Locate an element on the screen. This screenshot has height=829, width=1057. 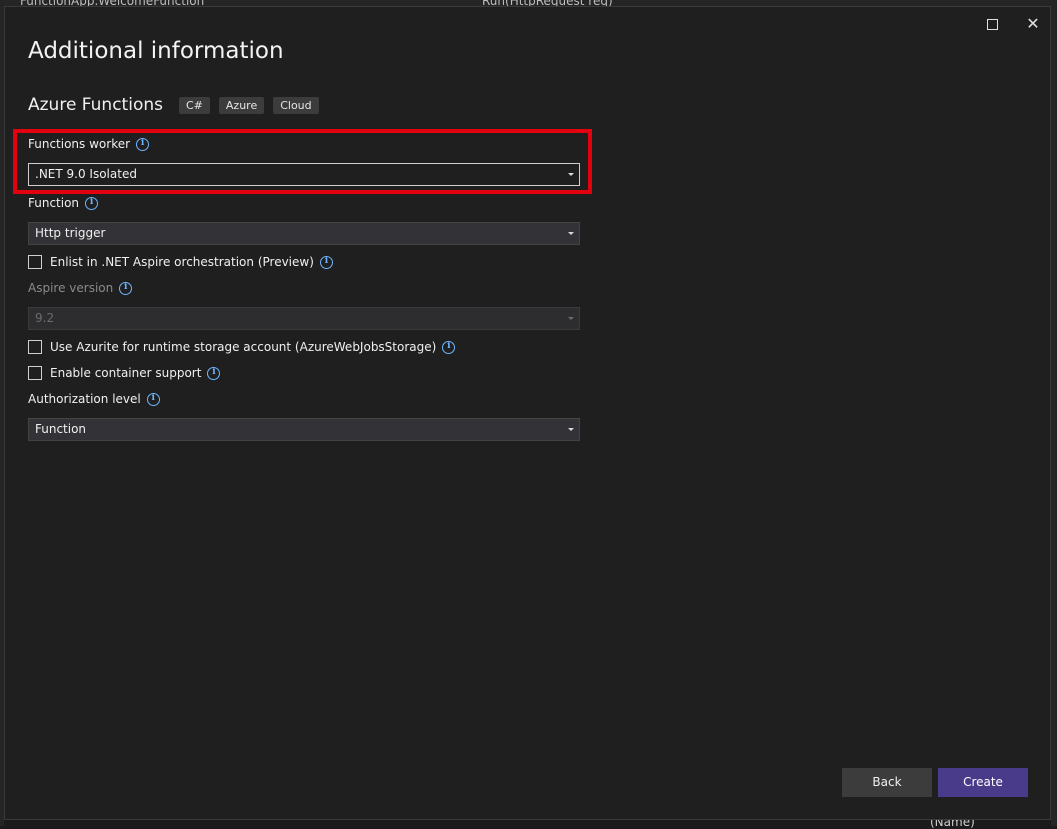
container-support-checkbox-row: Enable container support is located at coordinates (124, 373).